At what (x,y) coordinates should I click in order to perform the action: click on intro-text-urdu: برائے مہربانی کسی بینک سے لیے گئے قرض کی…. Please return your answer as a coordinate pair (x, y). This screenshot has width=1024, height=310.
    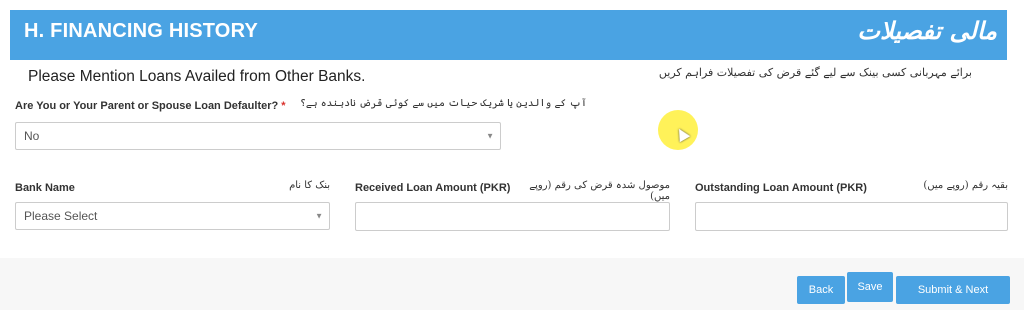
    Looking at the image, I should click on (815, 72).